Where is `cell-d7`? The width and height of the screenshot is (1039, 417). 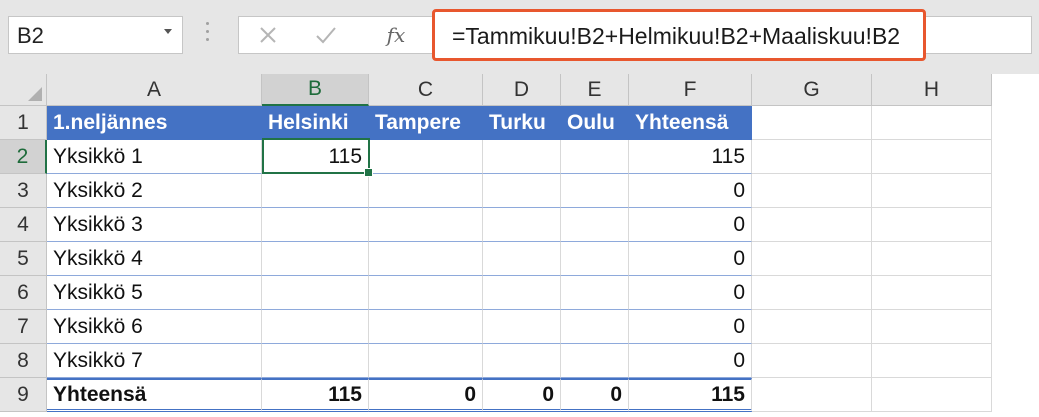 cell-d7 is located at coordinates (522, 327).